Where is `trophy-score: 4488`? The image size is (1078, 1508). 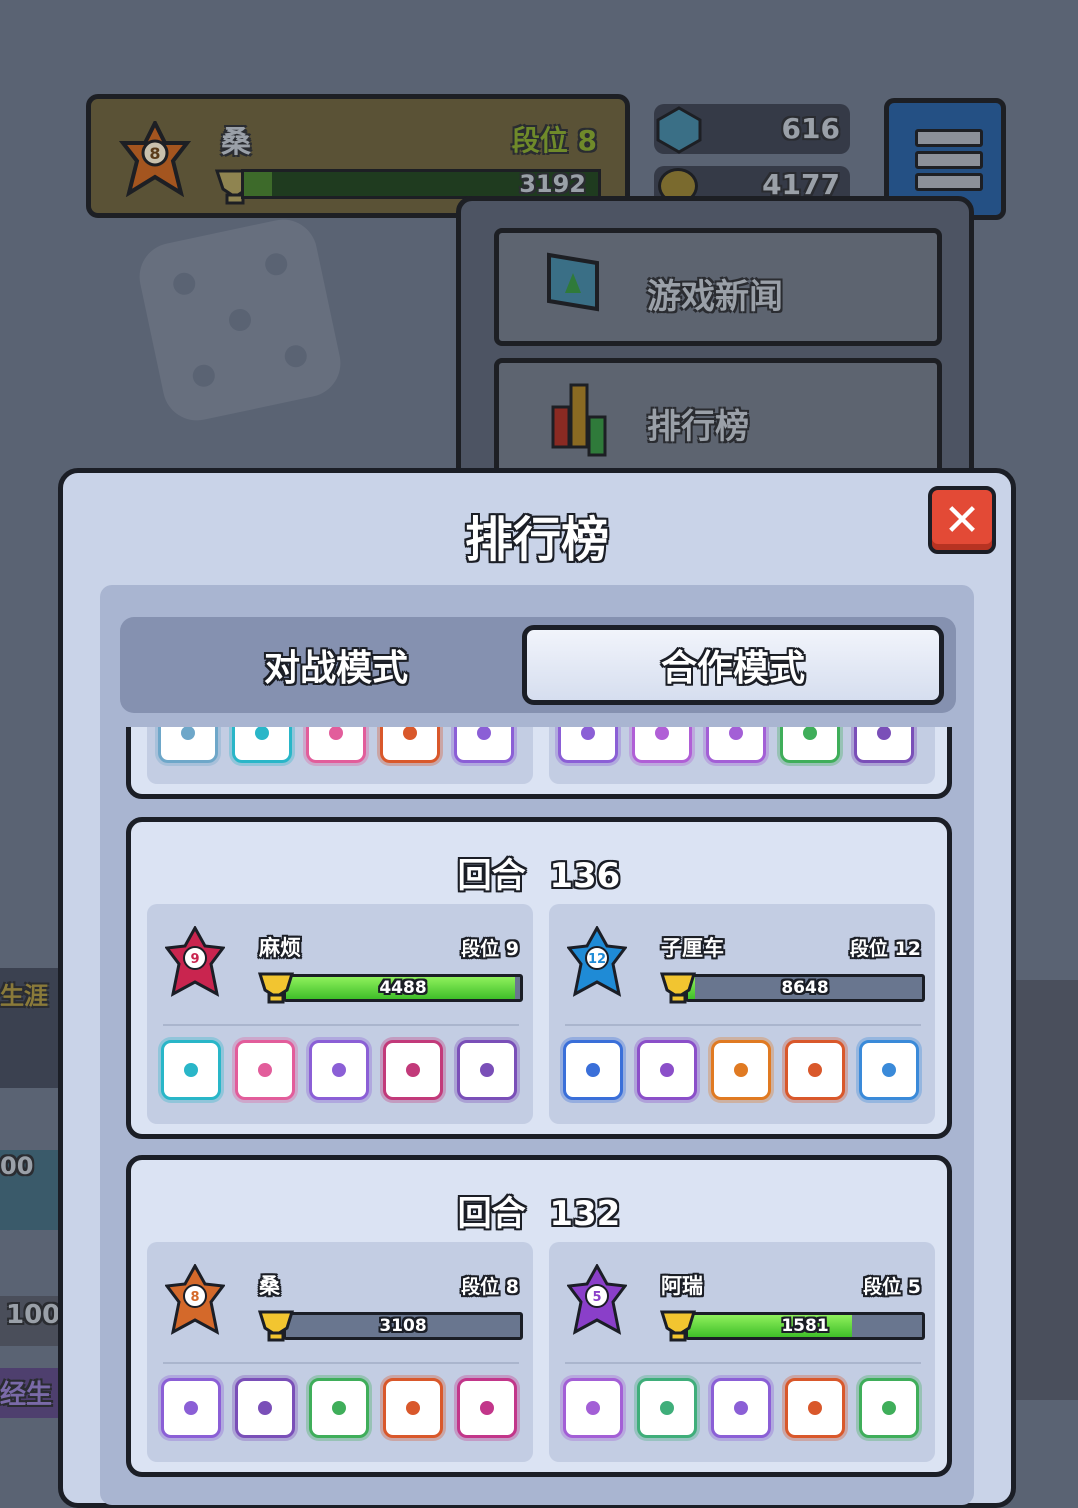 trophy-score: 4488 is located at coordinates (403, 988).